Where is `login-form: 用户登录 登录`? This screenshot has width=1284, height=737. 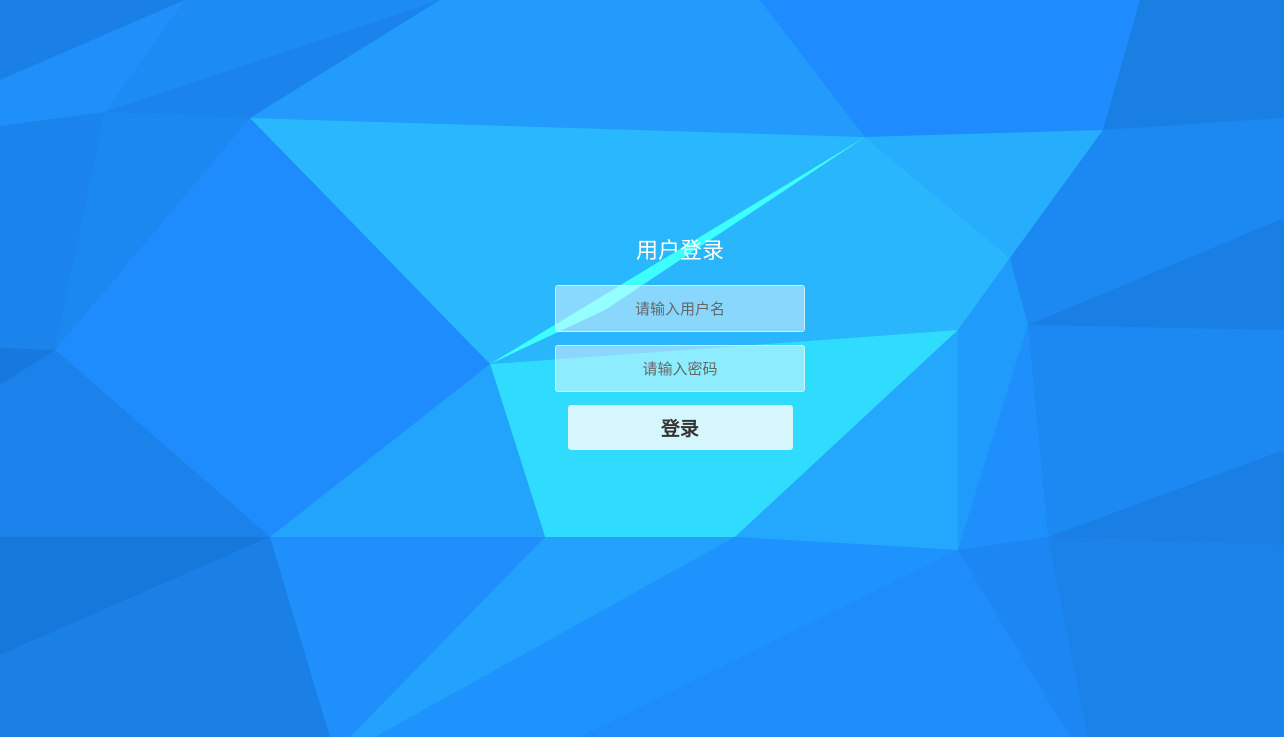
login-form: 用户登录 登录 is located at coordinates (680, 341).